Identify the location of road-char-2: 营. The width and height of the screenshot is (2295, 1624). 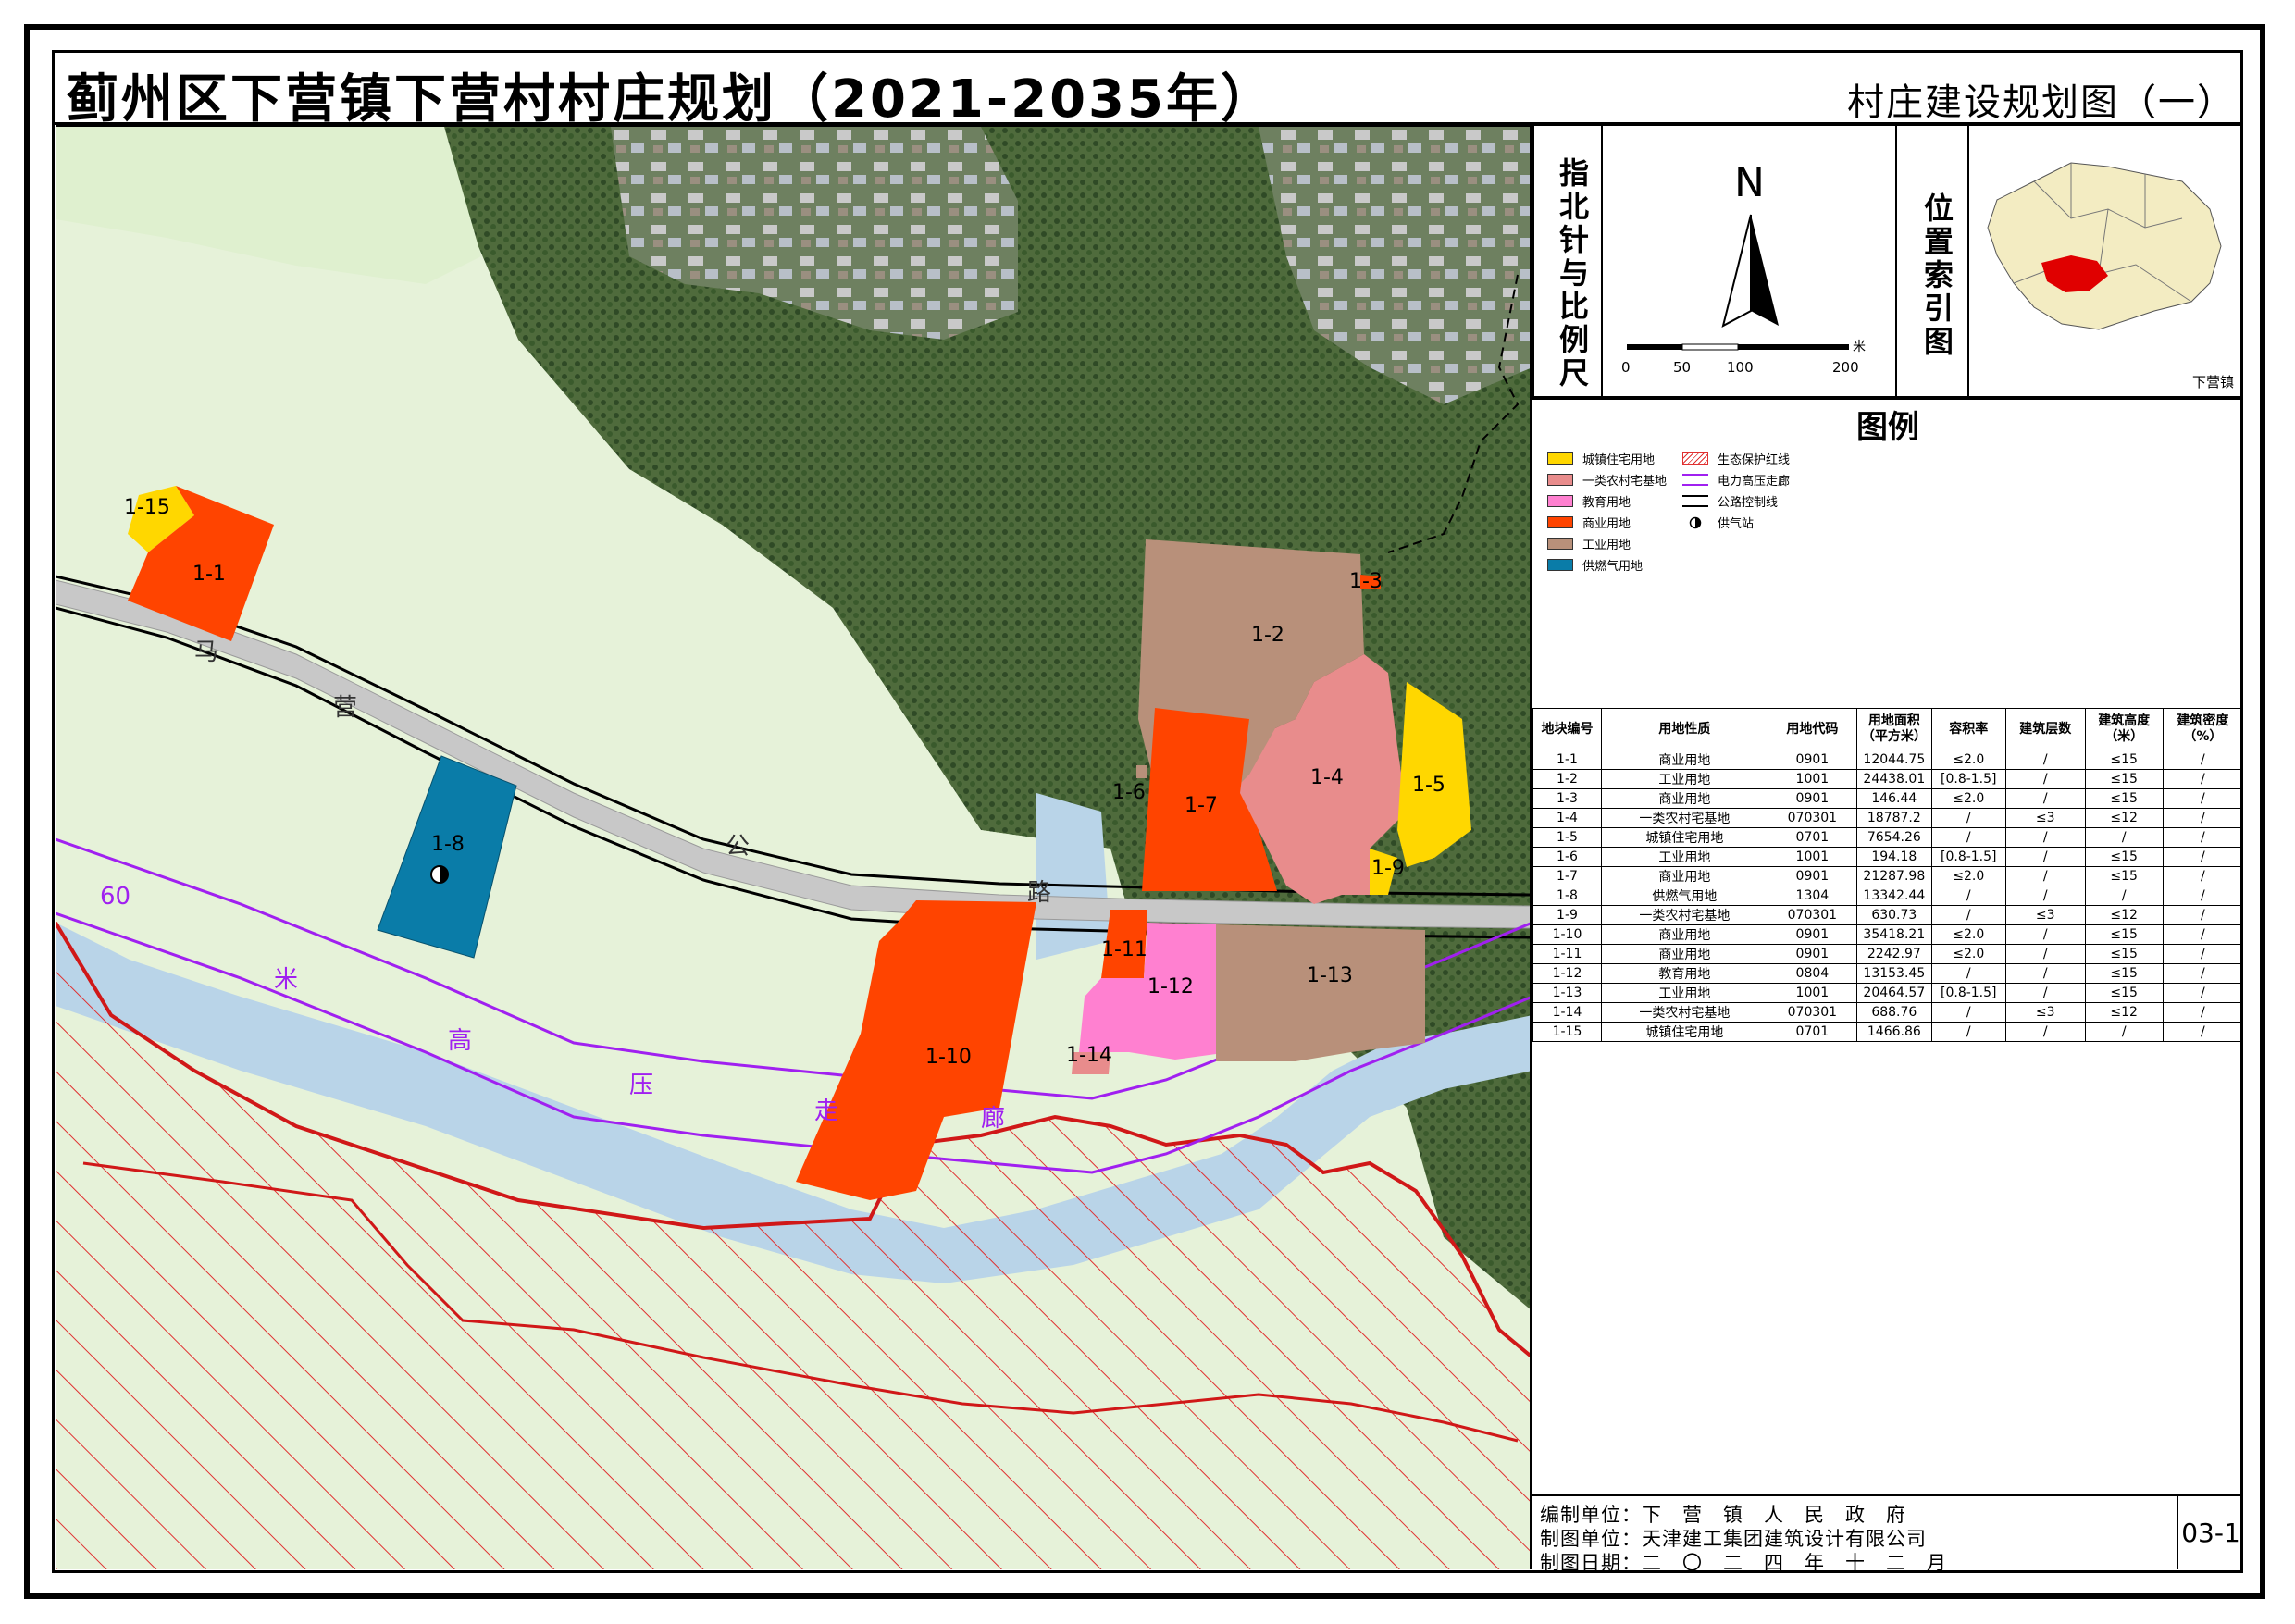
(345, 708).